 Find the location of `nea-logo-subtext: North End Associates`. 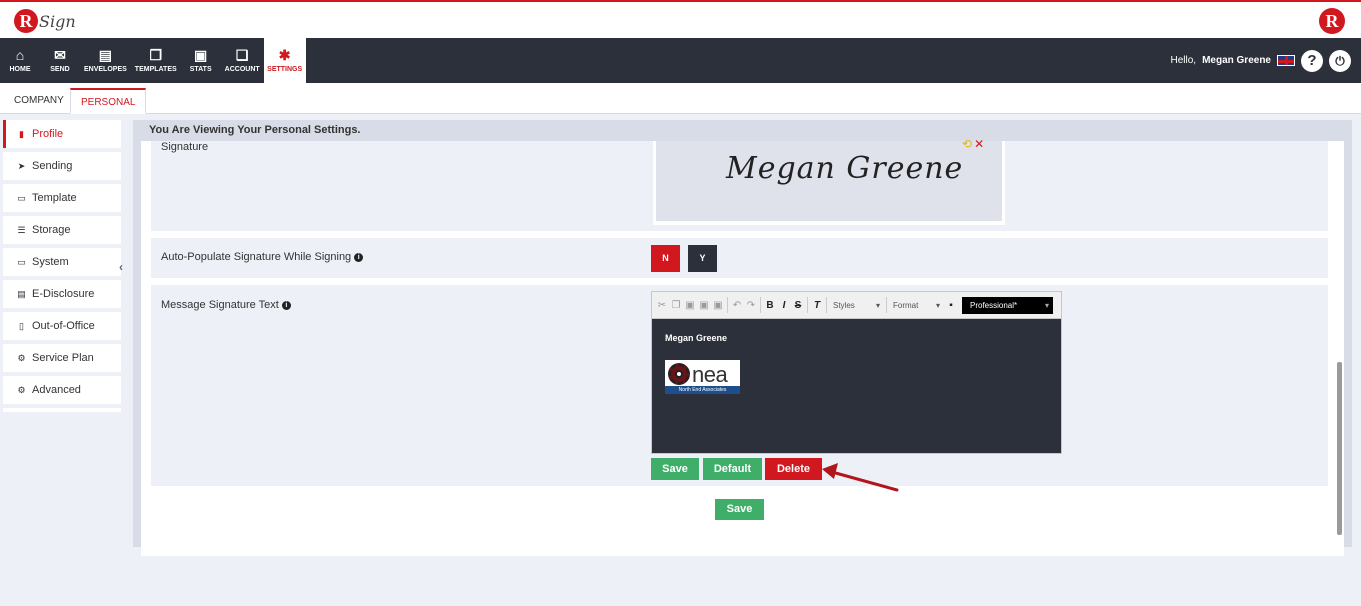

nea-logo-subtext: North End Associates is located at coordinates (702, 390).